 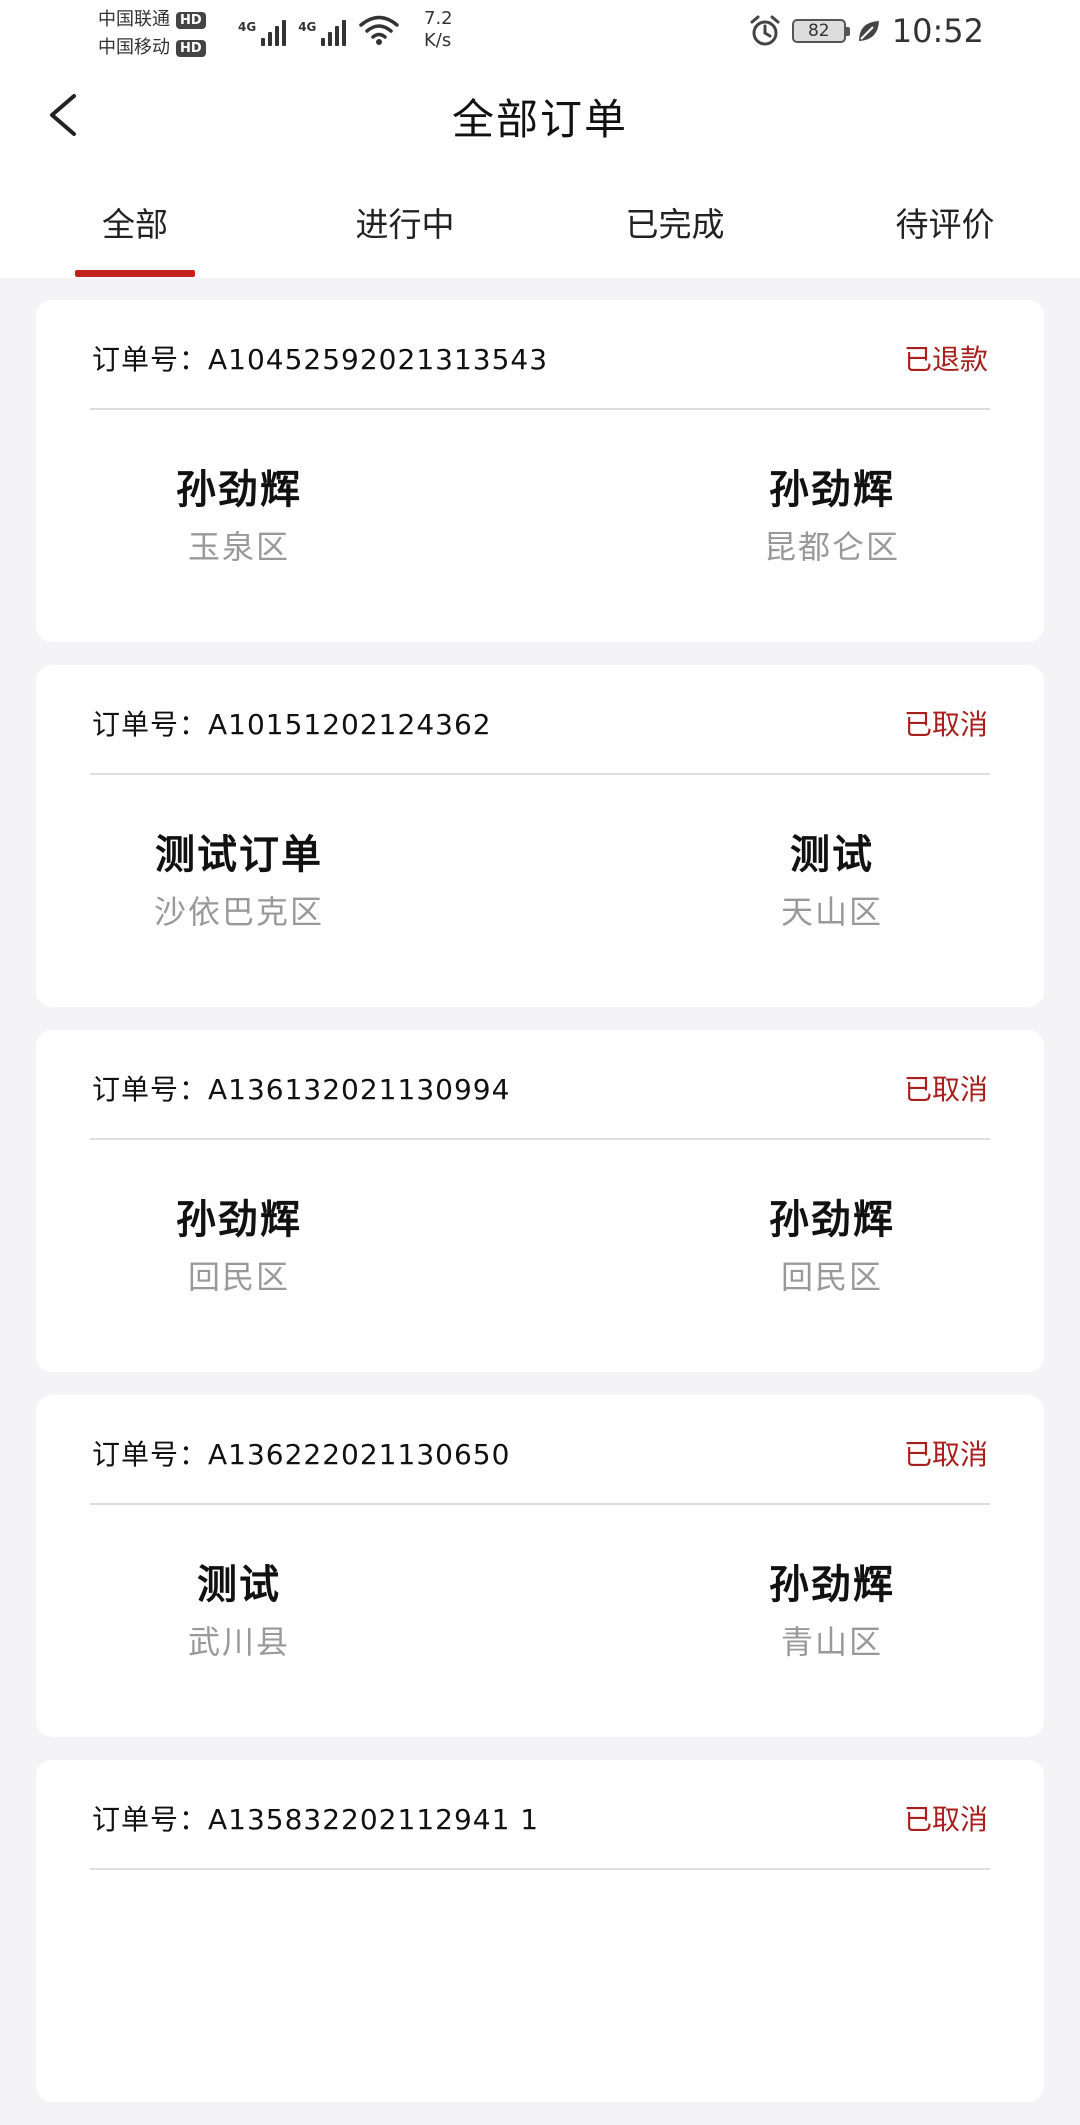 What do you see at coordinates (239, 1585) in the screenshot?
I see `sender-name: 测试` at bounding box center [239, 1585].